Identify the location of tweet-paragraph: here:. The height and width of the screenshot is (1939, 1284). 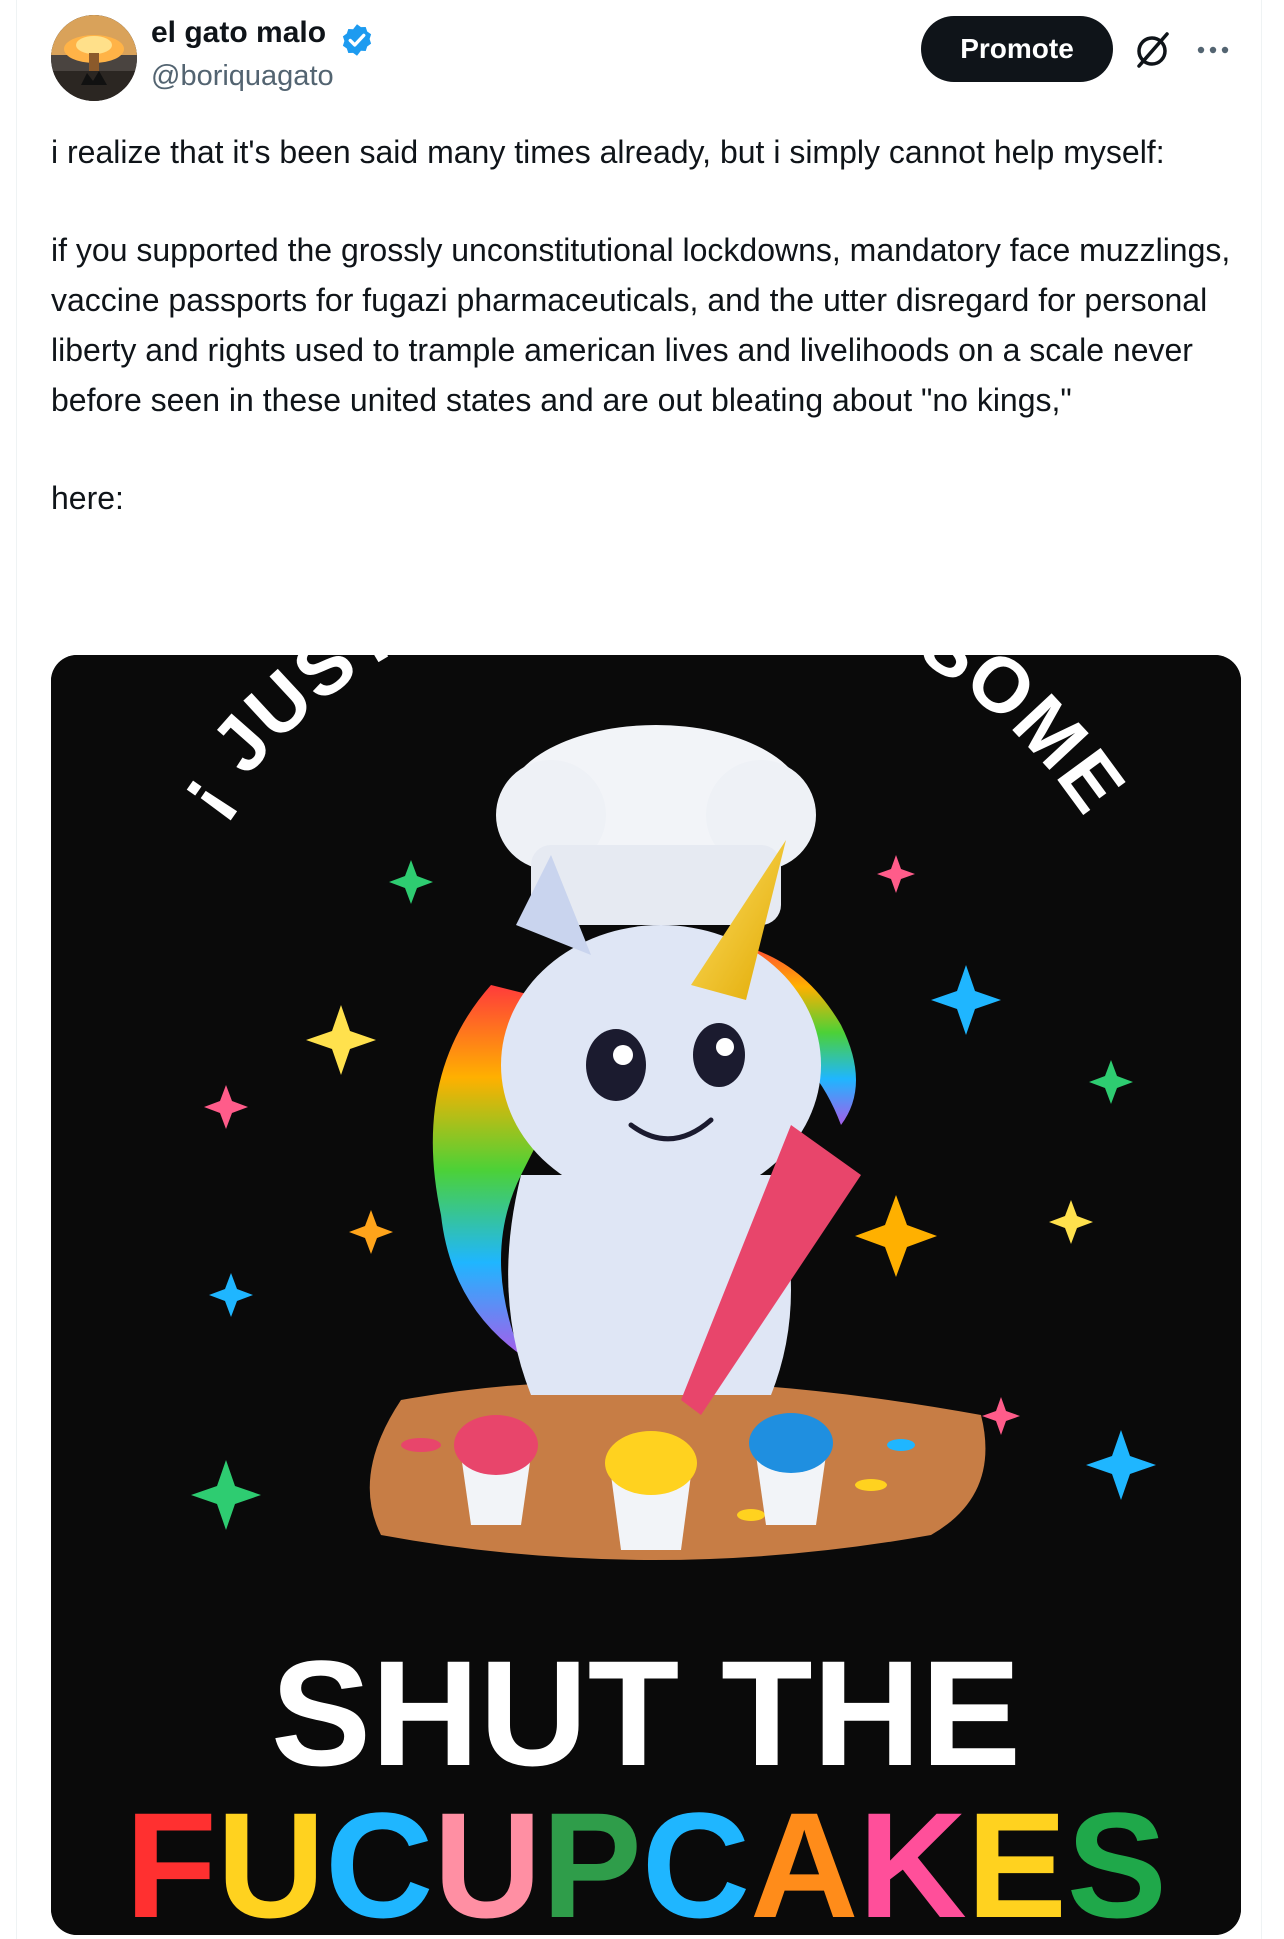
(87, 498).